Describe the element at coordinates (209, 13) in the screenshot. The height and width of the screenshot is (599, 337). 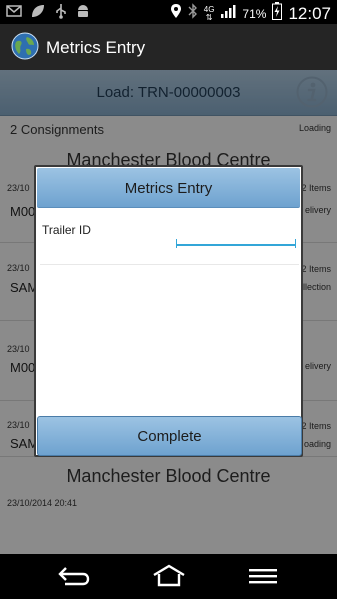
I see `network-4g-icon: 4G ⇅` at that location.